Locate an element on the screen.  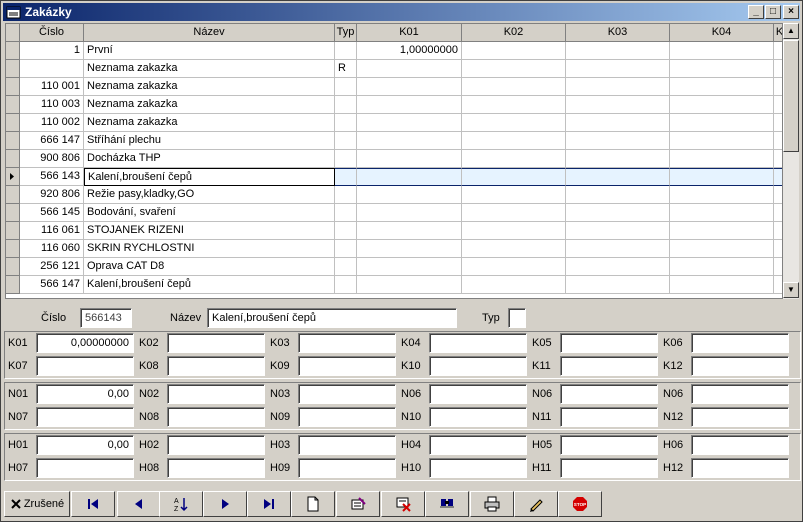
grid-cell: 666 147 is located at coordinates (52, 141).